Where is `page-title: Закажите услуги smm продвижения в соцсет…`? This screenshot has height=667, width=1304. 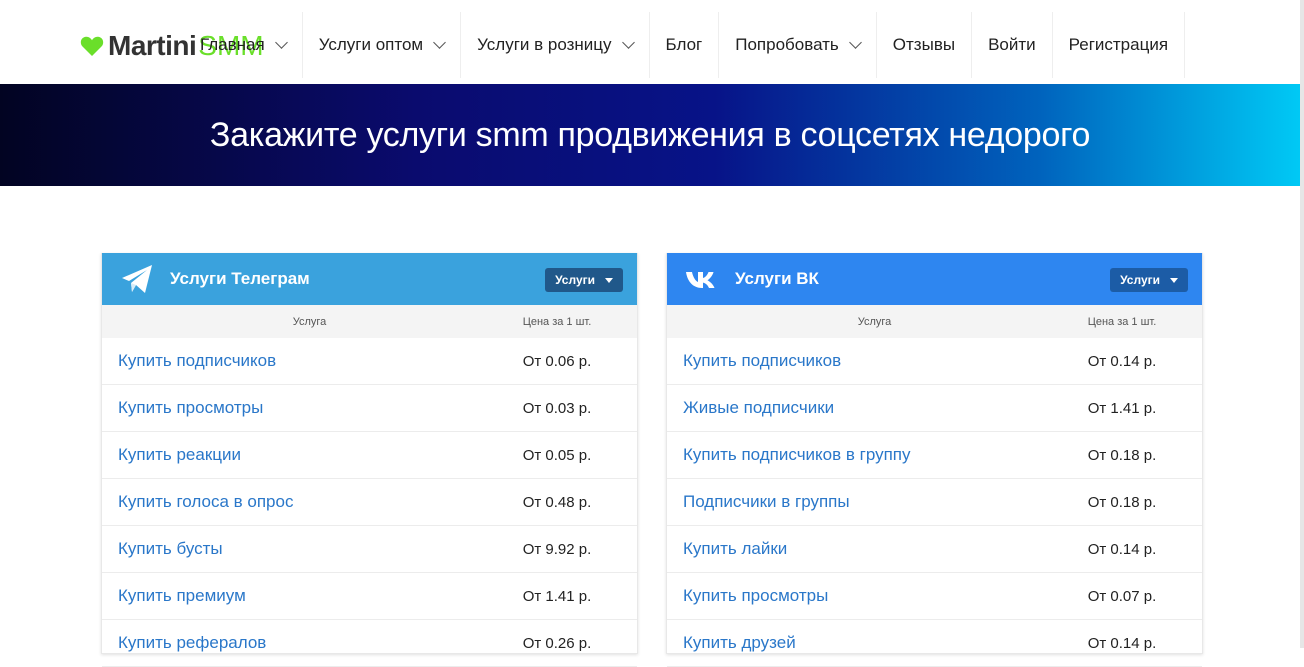 page-title: Закажите услуги smm продвижения в соцсет… is located at coordinates (650, 134).